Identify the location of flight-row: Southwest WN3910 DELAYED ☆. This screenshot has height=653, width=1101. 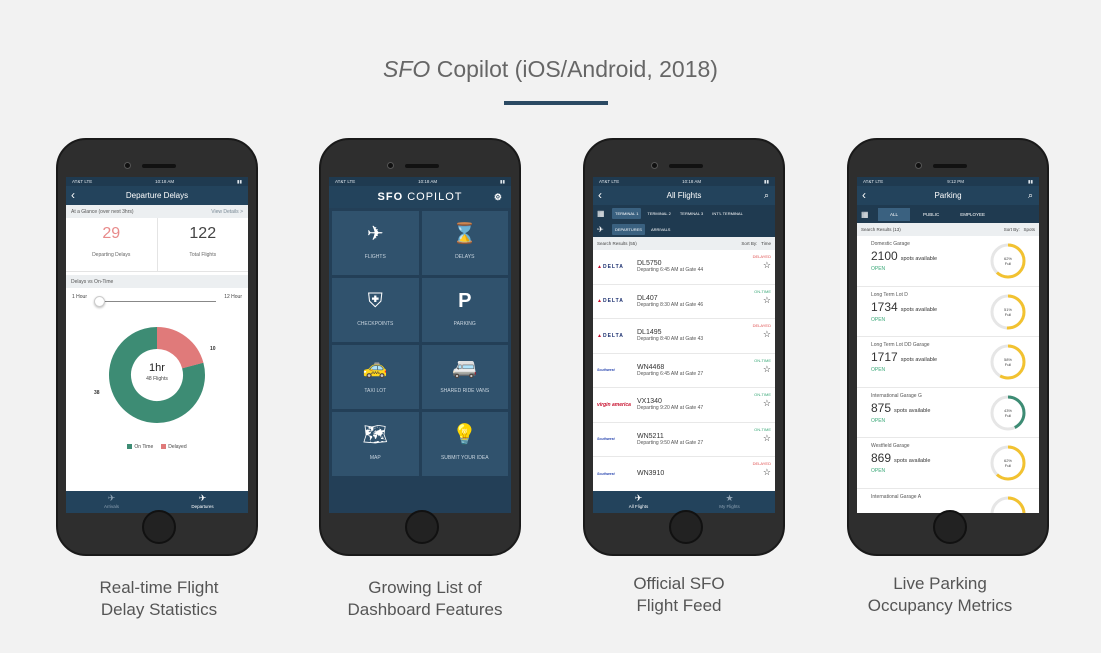
(684, 474).